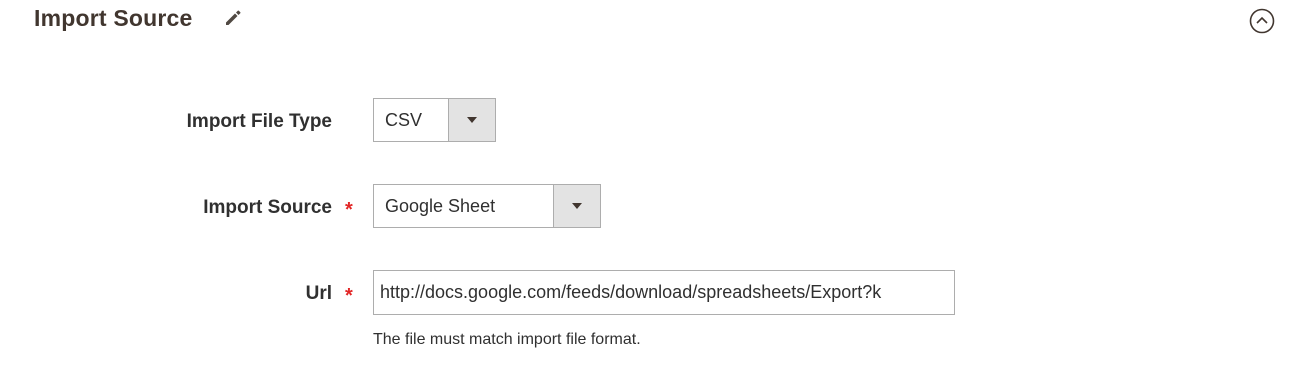 Image resolution: width=1310 pixels, height=365 pixels. I want to click on pencil-icon, so click(233, 18).